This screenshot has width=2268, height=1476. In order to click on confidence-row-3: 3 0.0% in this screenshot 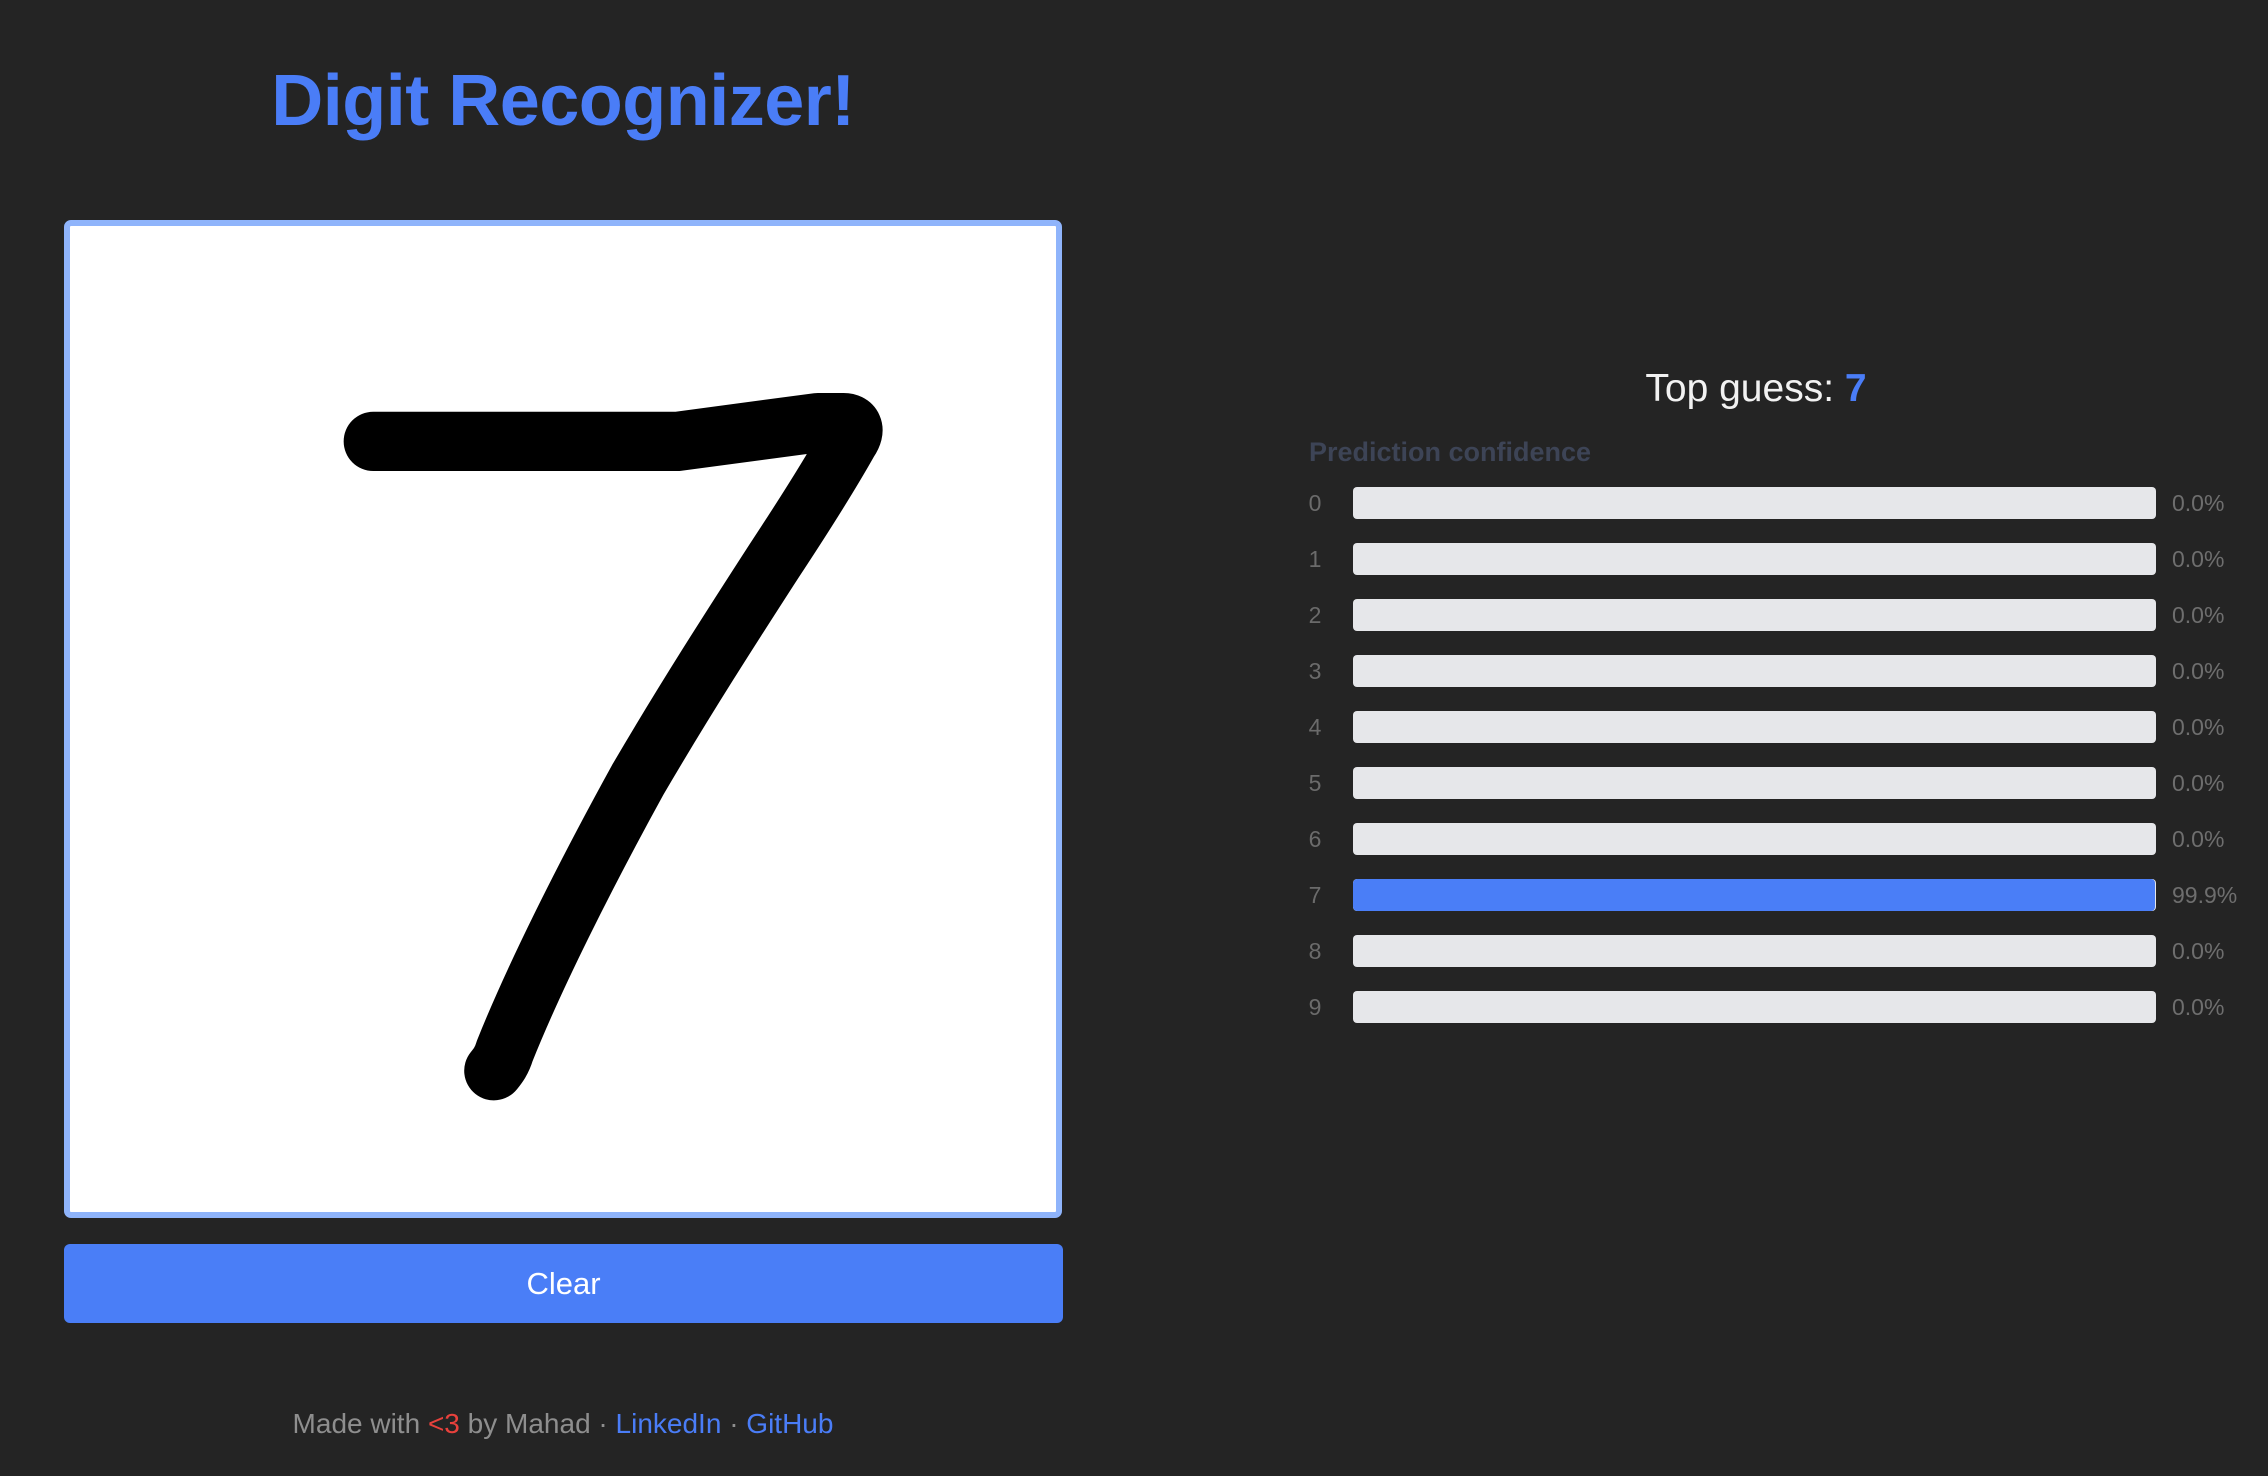, I will do `click(1784, 671)`.